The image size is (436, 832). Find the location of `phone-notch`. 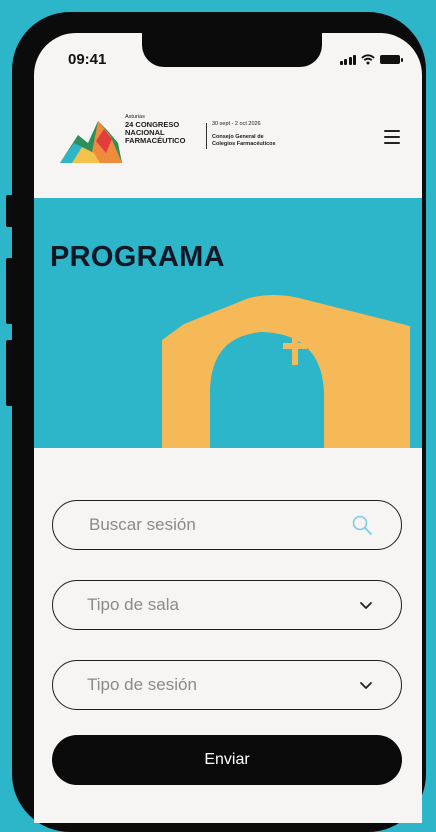

phone-notch is located at coordinates (232, 50).